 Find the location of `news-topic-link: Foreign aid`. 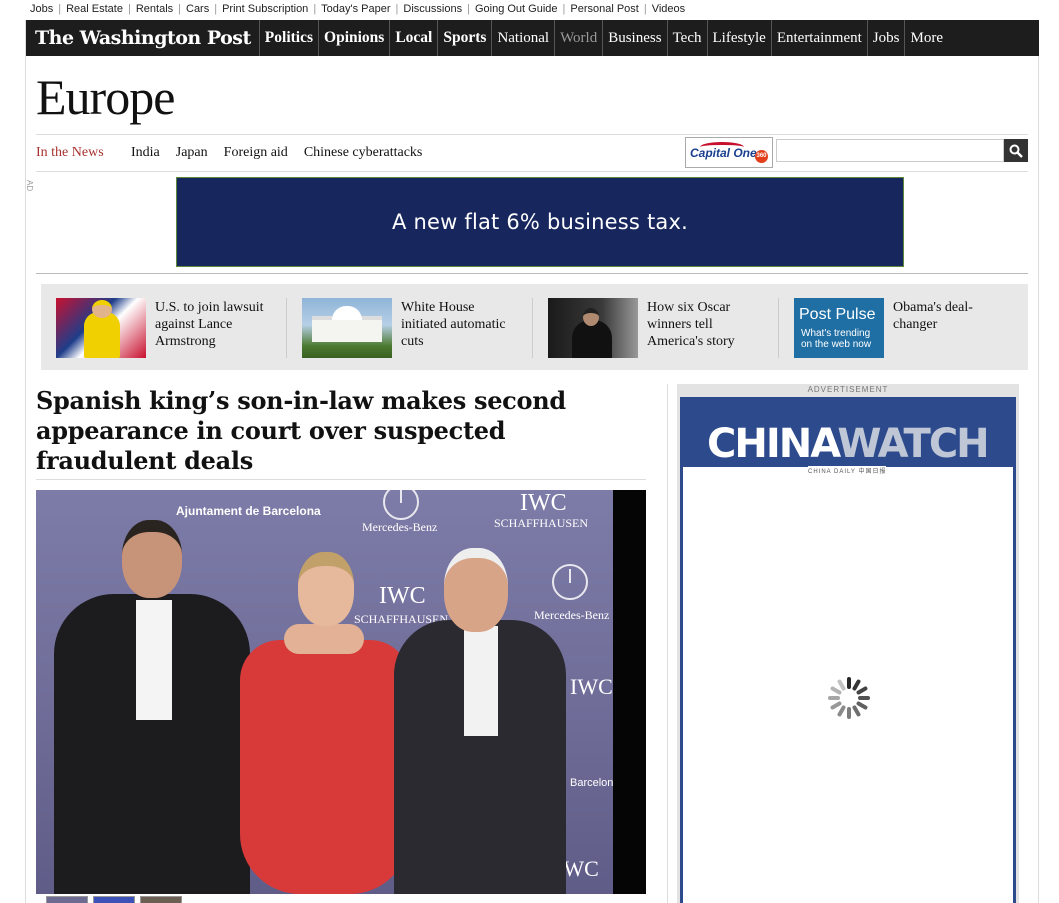

news-topic-link: Foreign aid is located at coordinates (256, 152).